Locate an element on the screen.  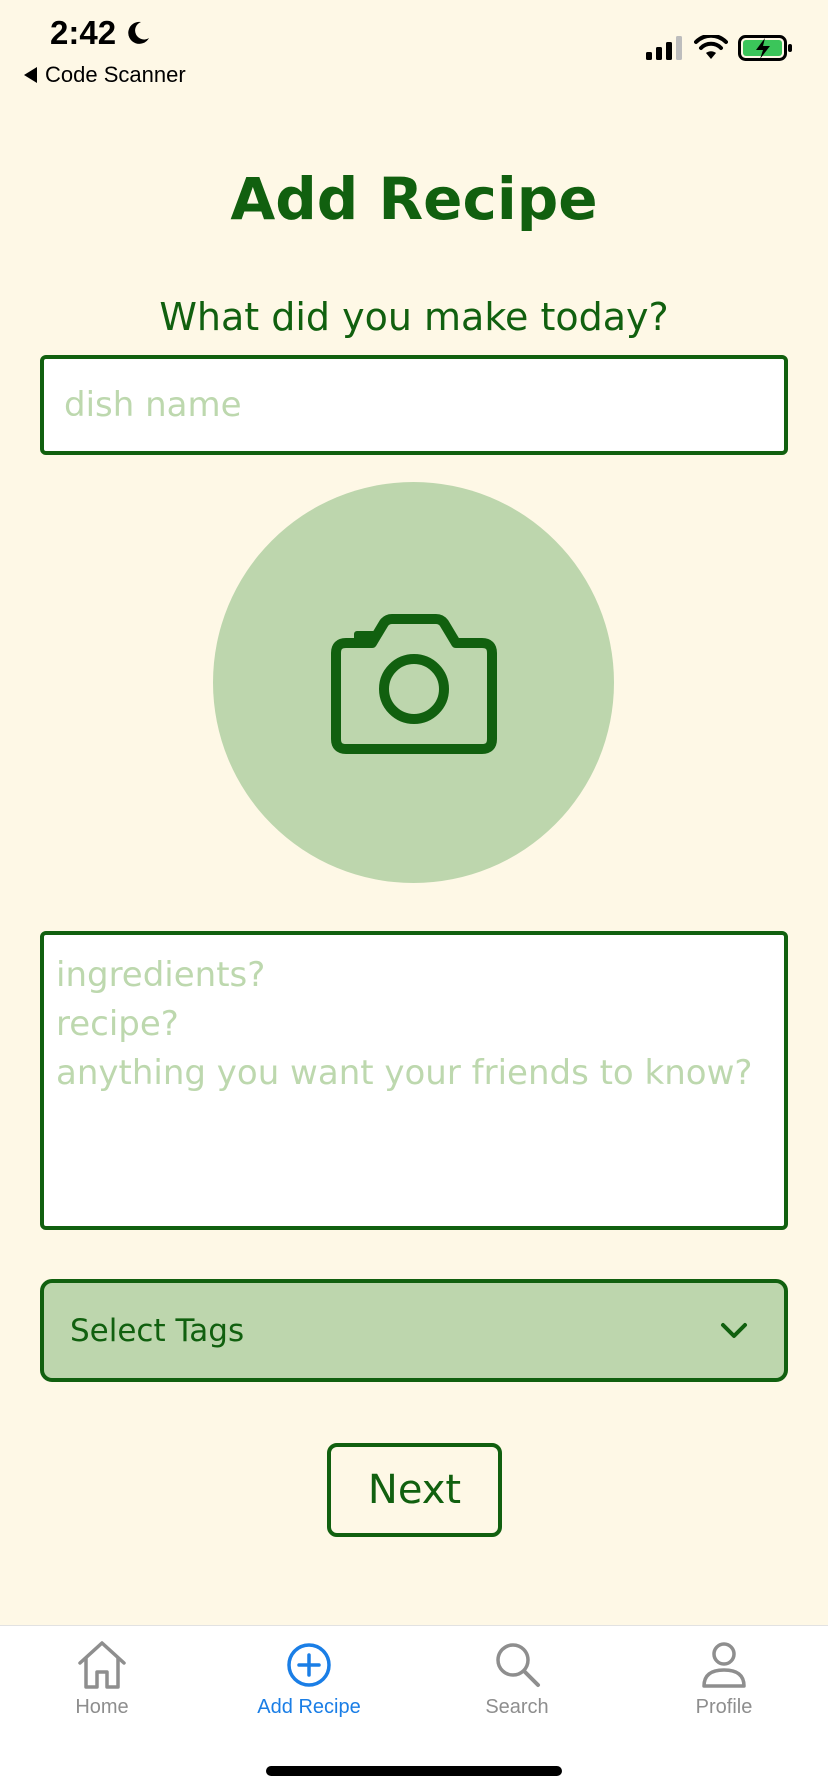
tab-add-recipe-label: Add Recipe is located at coordinates (309, 1707).